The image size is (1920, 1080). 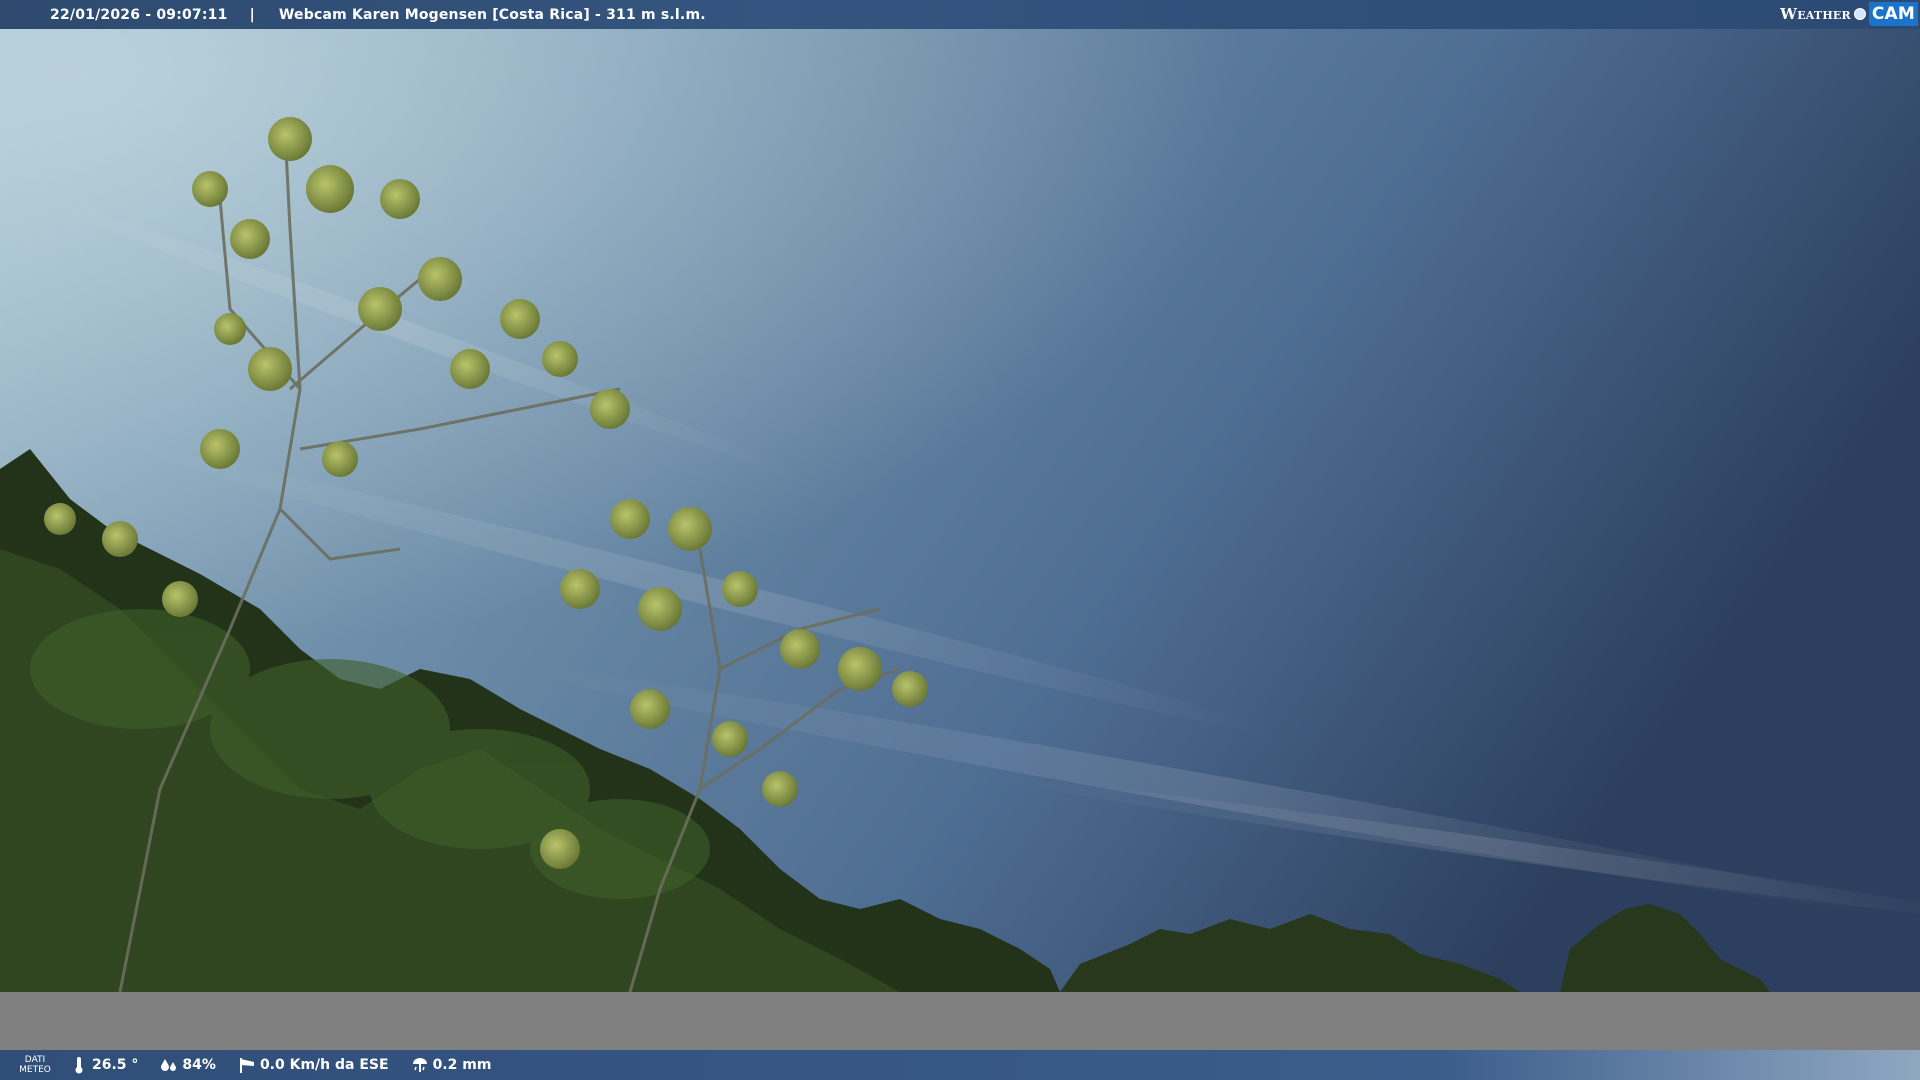 What do you see at coordinates (462, 1065) in the screenshot?
I see `rain-value: 0.2 mm` at bounding box center [462, 1065].